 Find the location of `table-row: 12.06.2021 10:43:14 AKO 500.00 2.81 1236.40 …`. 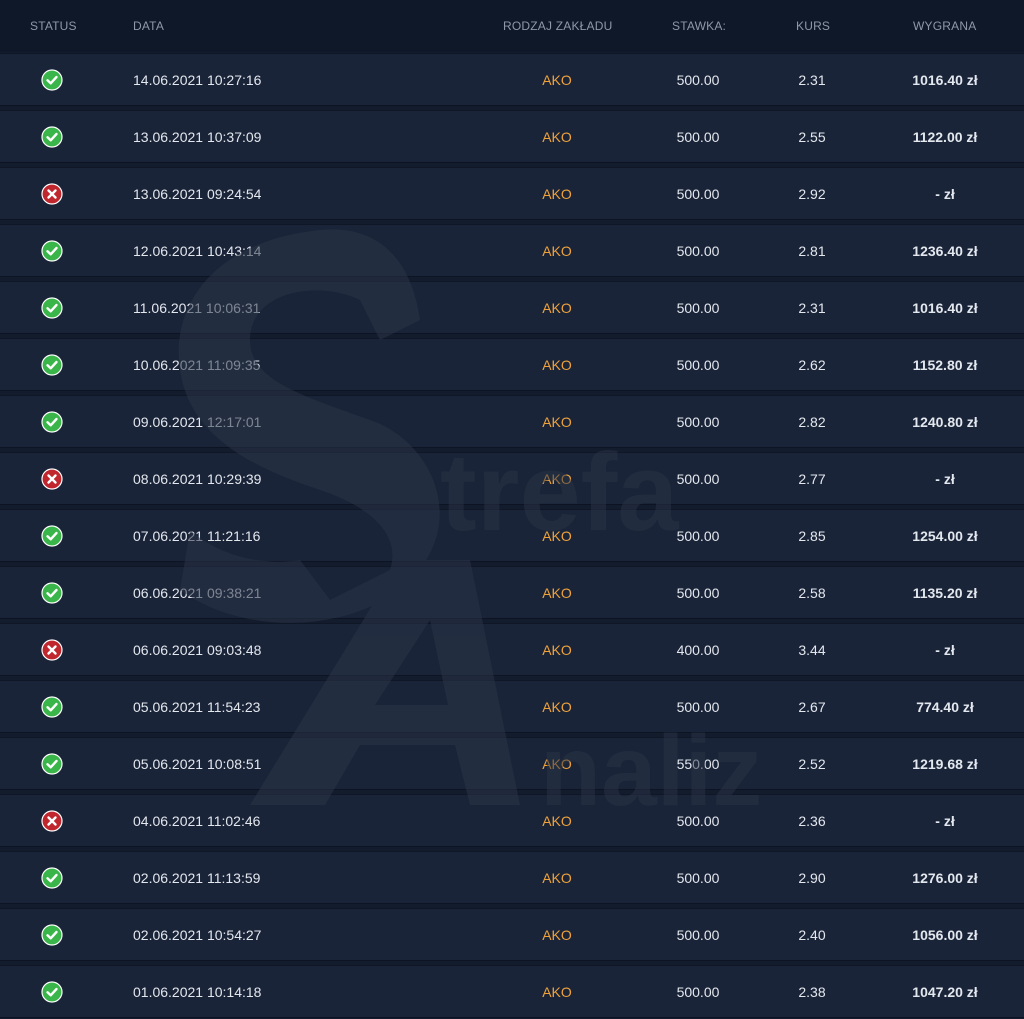

table-row: 12.06.2021 10:43:14 AKO 500.00 2.81 1236.40 … is located at coordinates (512, 250).